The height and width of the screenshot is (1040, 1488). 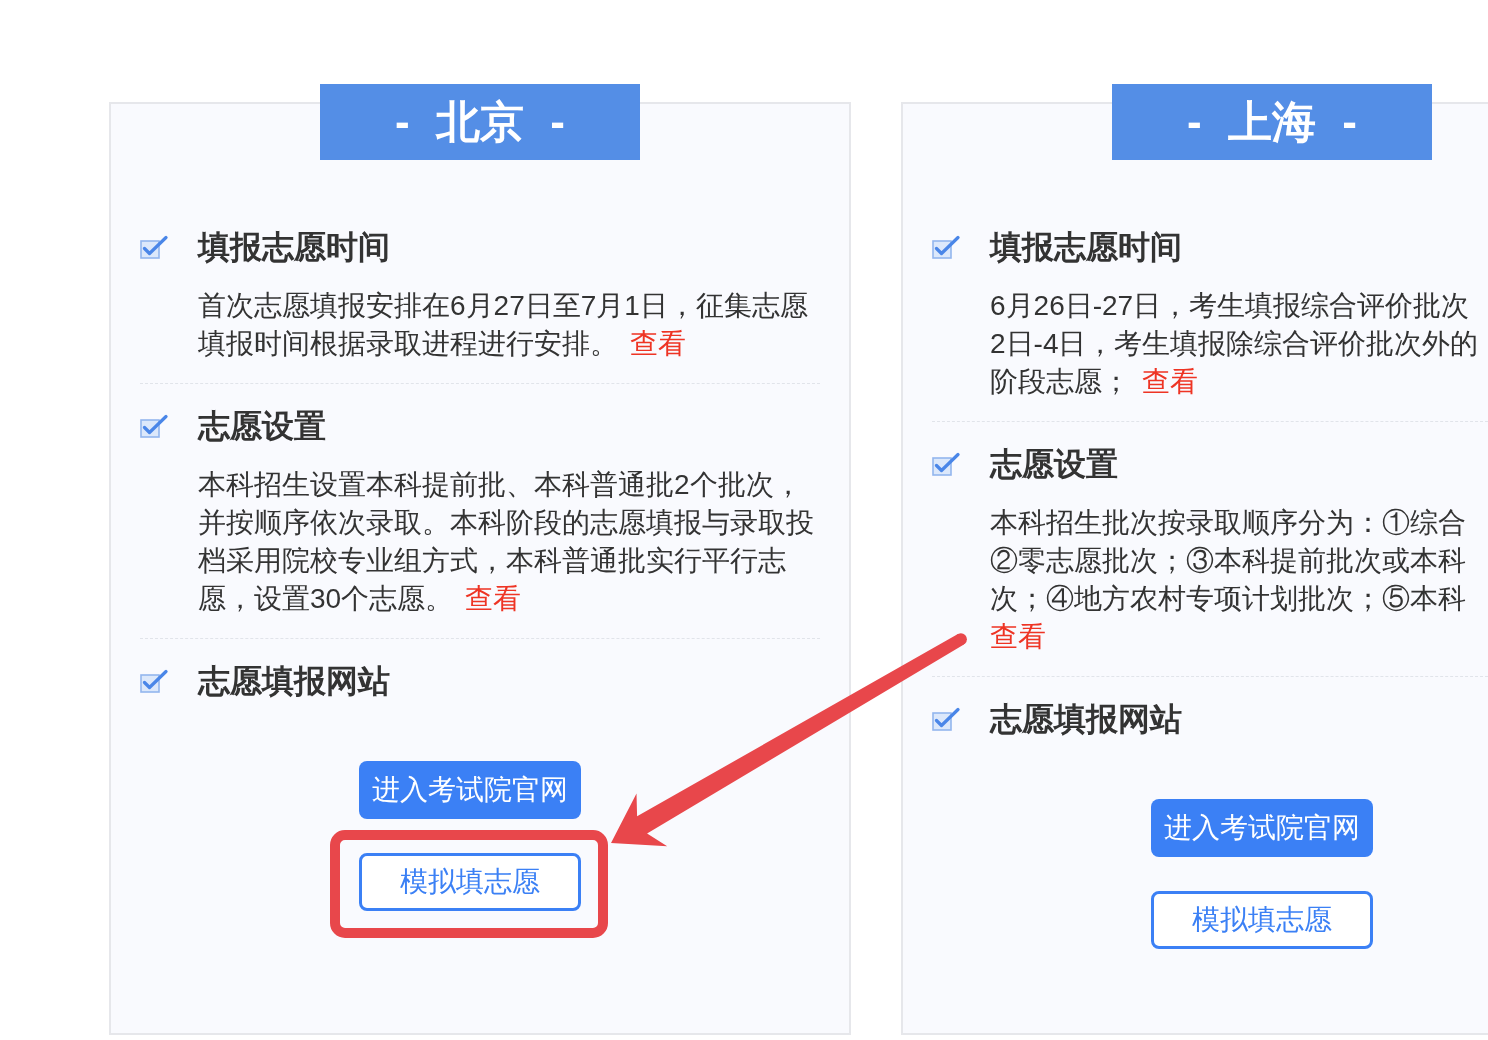 What do you see at coordinates (503, 325) in the screenshot?
I see `section-text: 首次志愿填报安排在6月27日至7月1日，征集志愿填报时间根据录取进程进行安排。 查看` at bounding box center [503, 325].